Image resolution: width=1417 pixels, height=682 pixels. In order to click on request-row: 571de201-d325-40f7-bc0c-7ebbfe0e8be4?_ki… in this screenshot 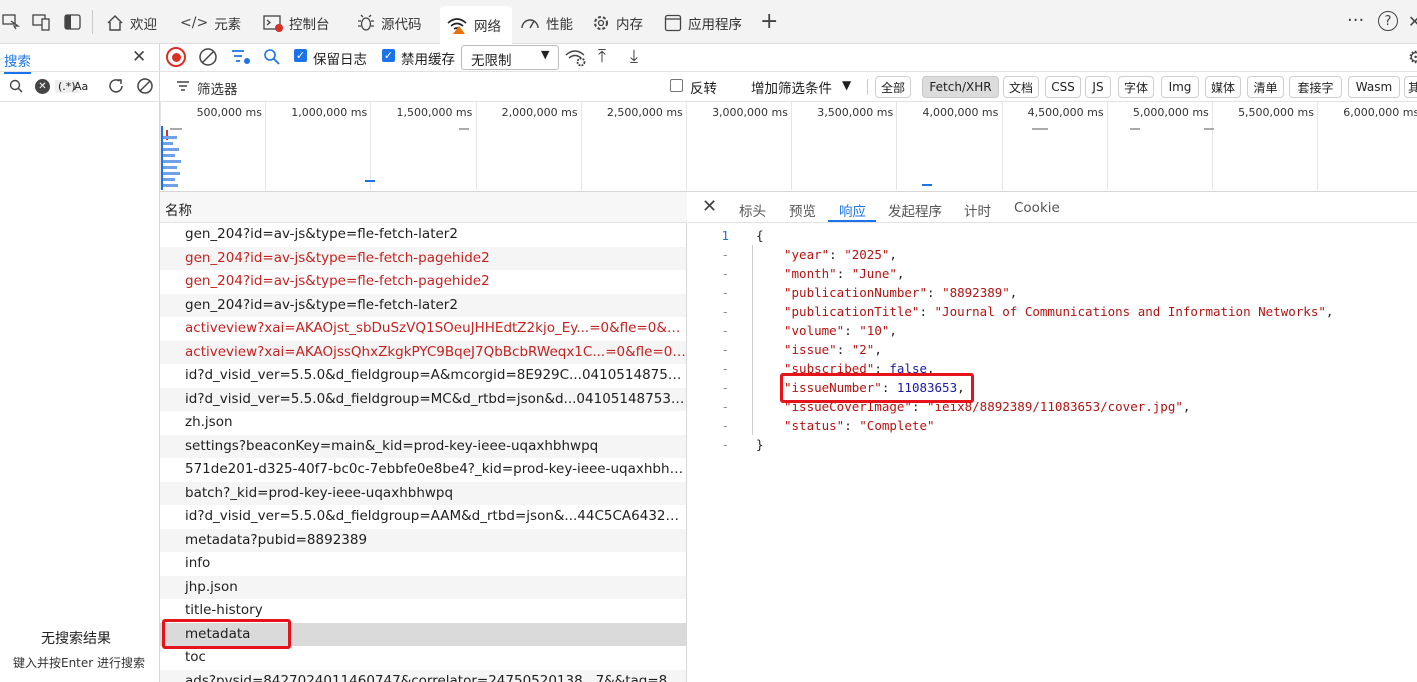, I will do `click(423, 470)`.